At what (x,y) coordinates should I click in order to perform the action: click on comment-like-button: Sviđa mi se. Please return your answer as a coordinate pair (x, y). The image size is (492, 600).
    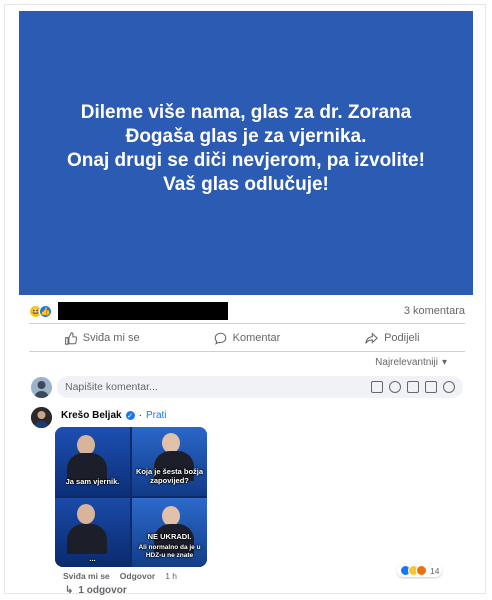
    Looking at the image, I should click on (86, 576).